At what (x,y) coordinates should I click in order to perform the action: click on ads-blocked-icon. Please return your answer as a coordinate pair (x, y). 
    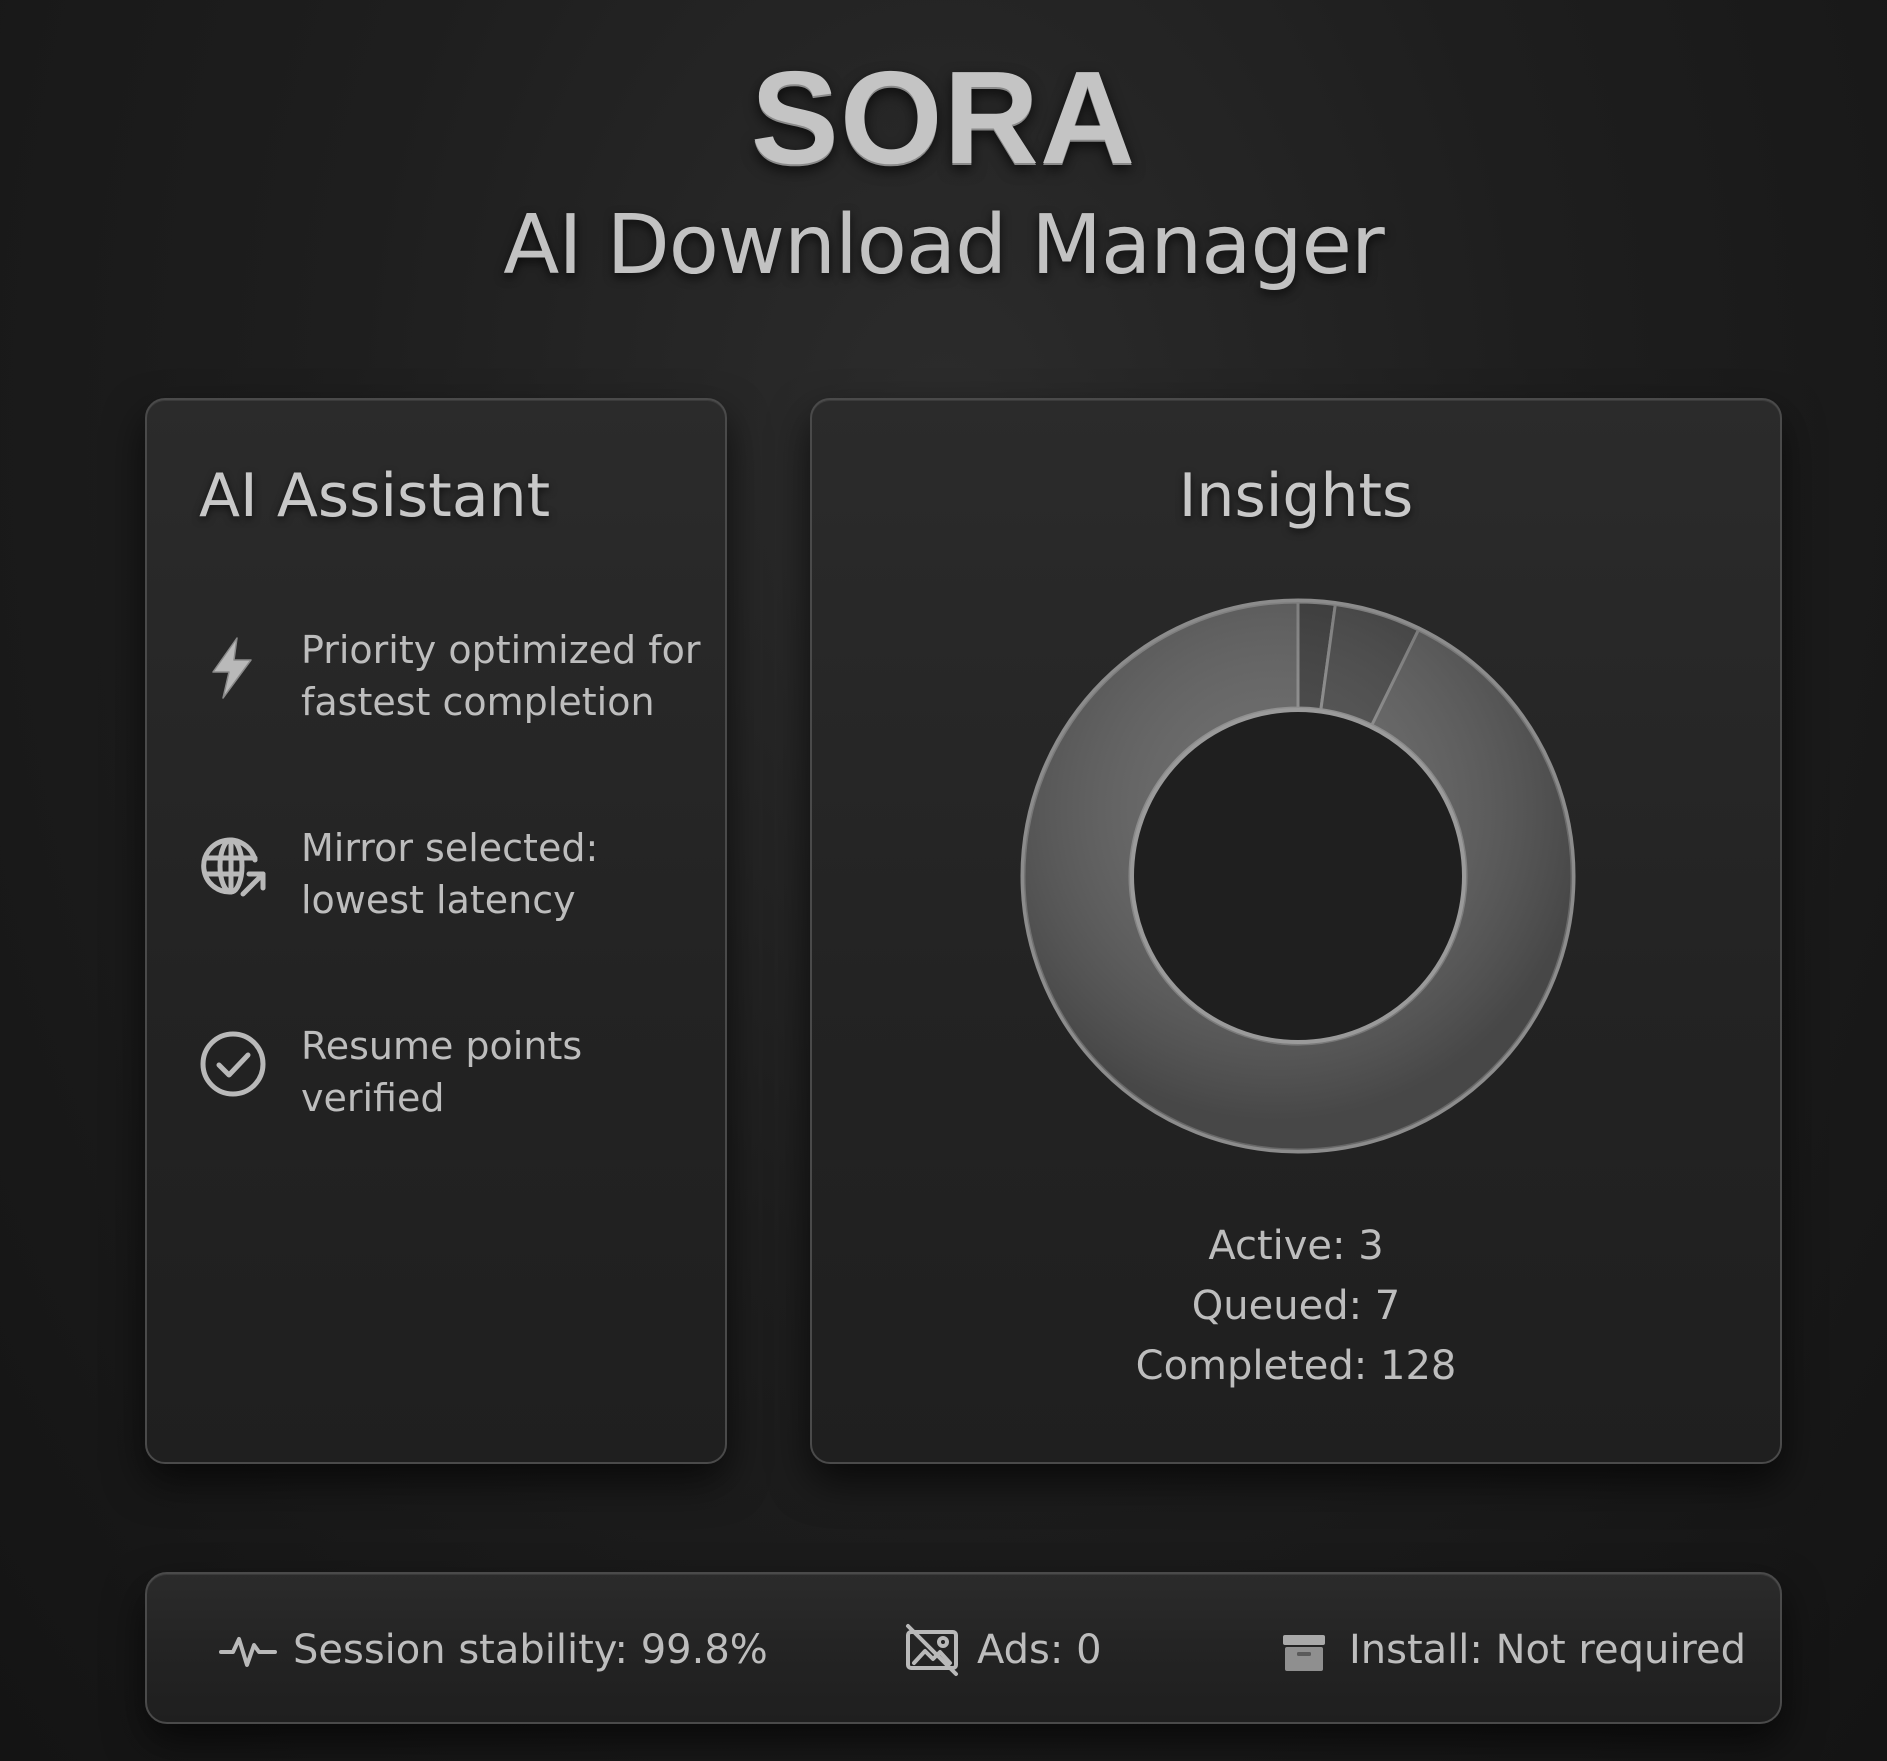
    Looking at the image, I should click on (932, 1650).